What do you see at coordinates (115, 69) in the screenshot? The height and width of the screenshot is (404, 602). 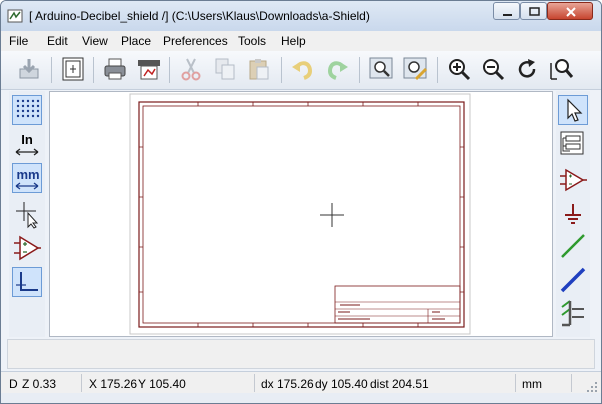 I see `print-icon` at bounding box center [115, 69].